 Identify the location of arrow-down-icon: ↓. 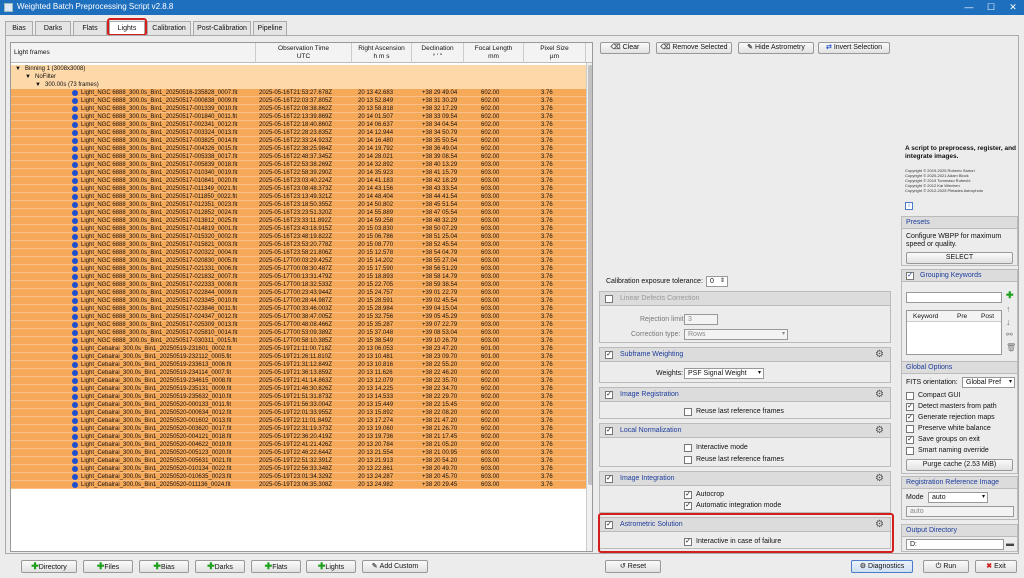
(1008, 322).